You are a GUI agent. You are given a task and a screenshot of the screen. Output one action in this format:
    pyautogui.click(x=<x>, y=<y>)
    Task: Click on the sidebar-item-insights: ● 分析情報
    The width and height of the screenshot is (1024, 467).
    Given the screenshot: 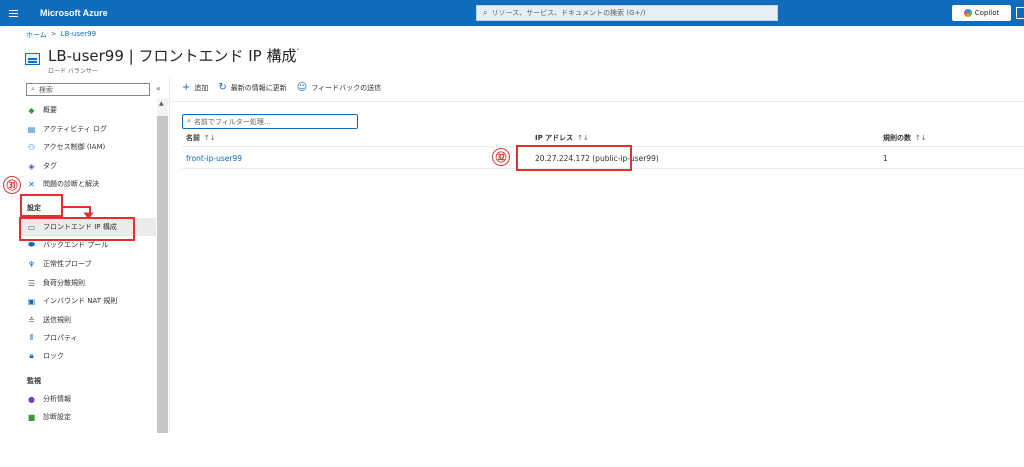 What is the action you would take?
    pyautogui.click(x=88, y=399)
    